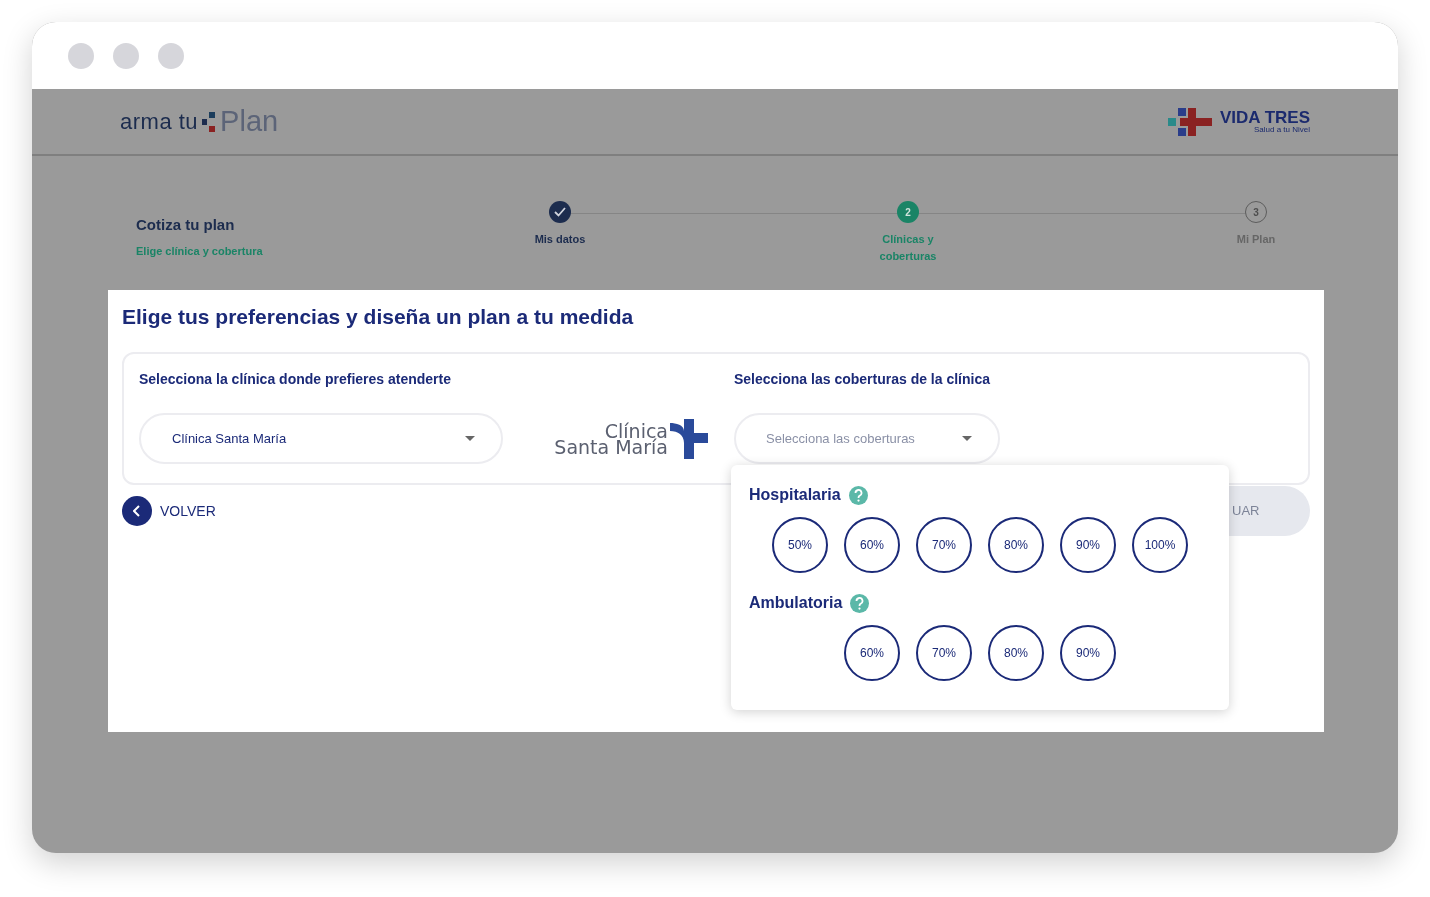 Image resolution: width=1430 pixels, height=897 pixels. Describe the element at coordinates (186, 225) in the screenshot. I see `progress-title: Cotiza tu plan` at that location.